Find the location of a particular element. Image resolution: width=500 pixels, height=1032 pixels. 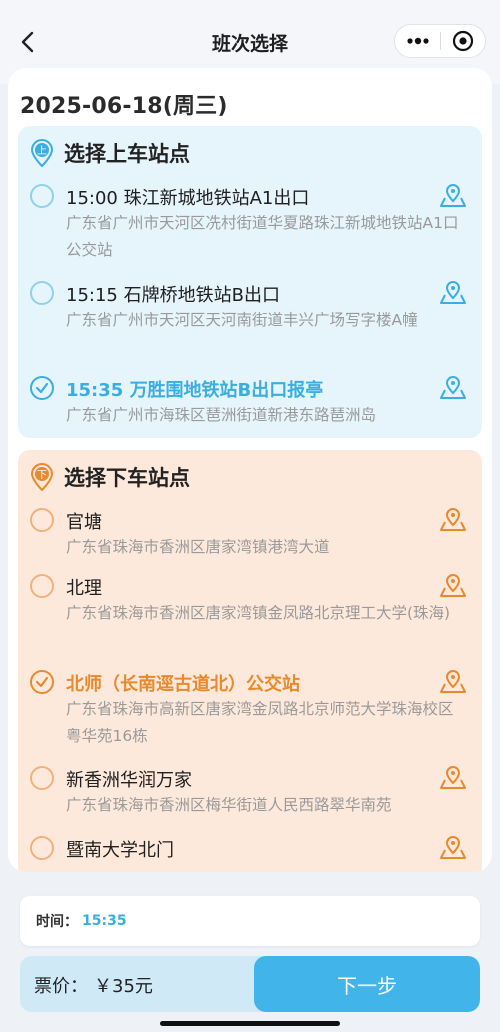

next-step-button: 下一步 is located at coordinates (367, 984).